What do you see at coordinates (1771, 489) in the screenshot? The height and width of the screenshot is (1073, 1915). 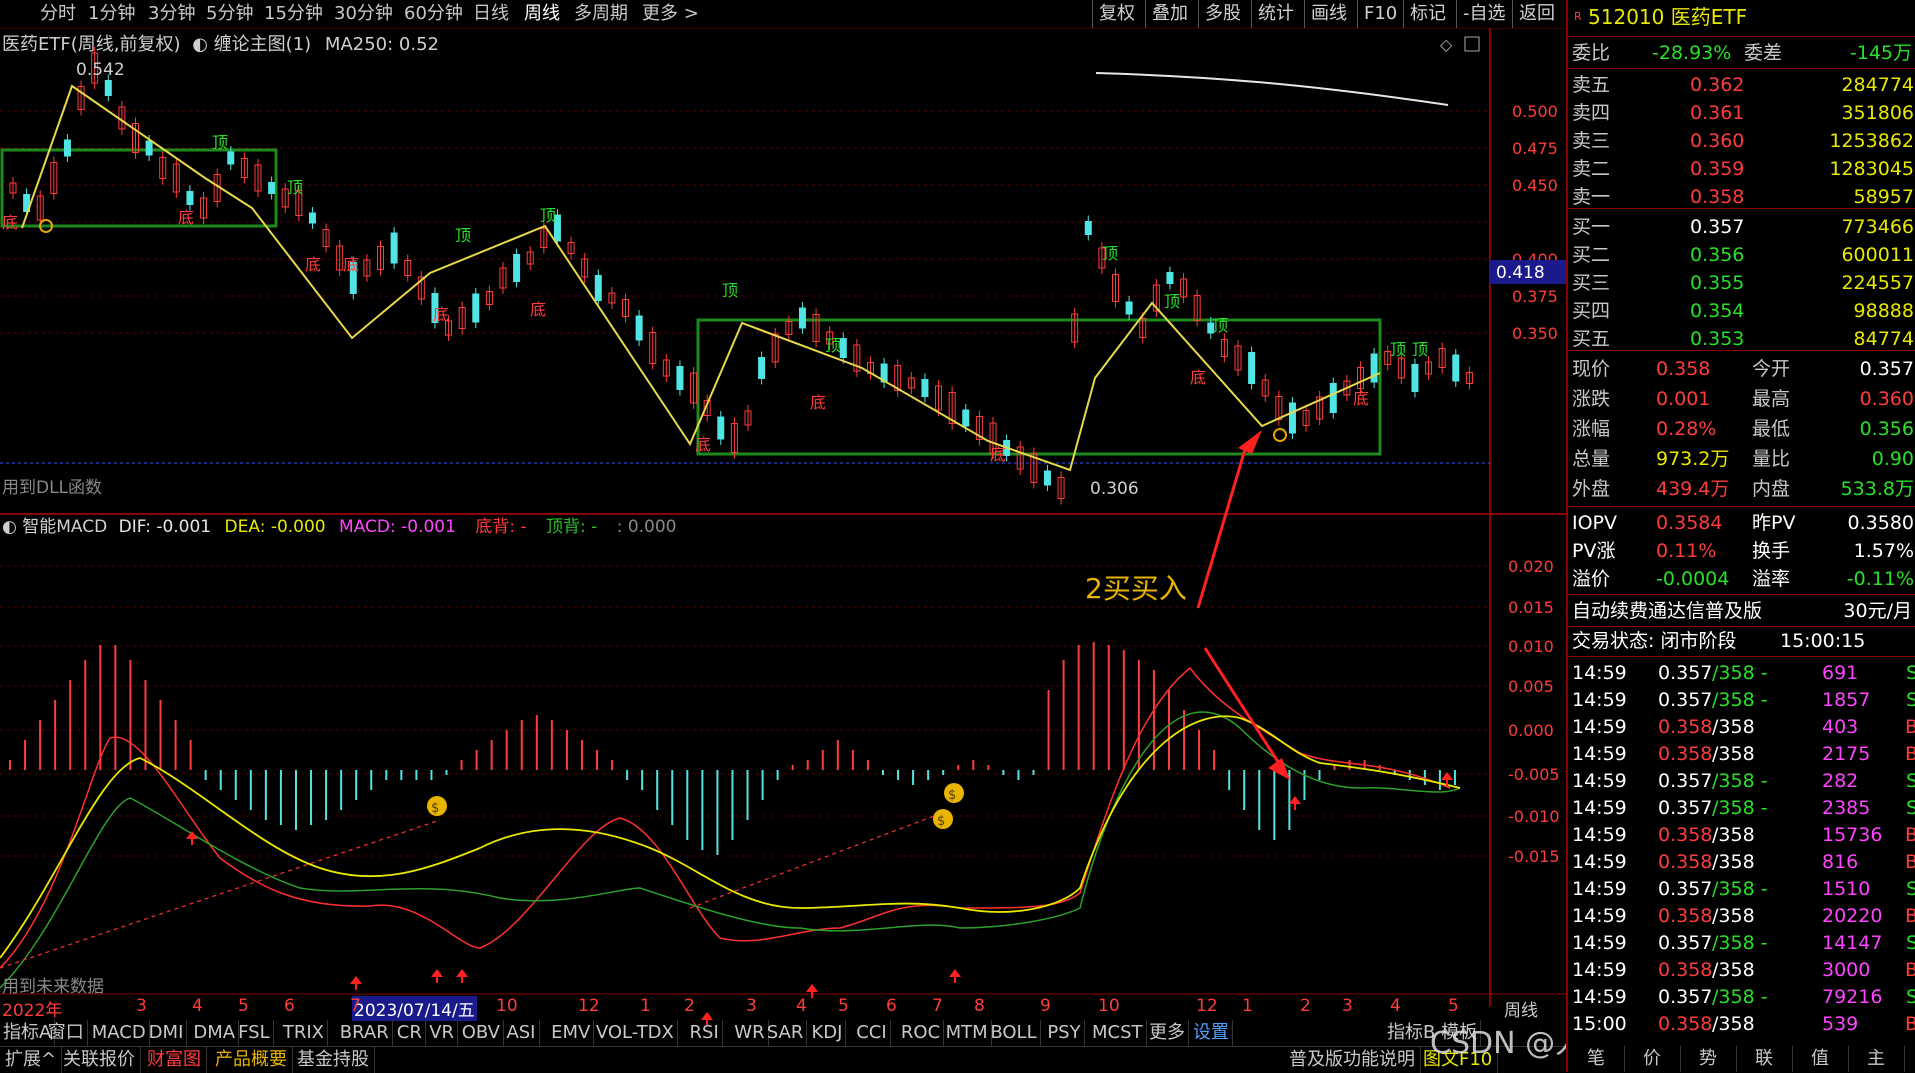 I see `stat-label: 内盘` at bounding box center [1771, 489].